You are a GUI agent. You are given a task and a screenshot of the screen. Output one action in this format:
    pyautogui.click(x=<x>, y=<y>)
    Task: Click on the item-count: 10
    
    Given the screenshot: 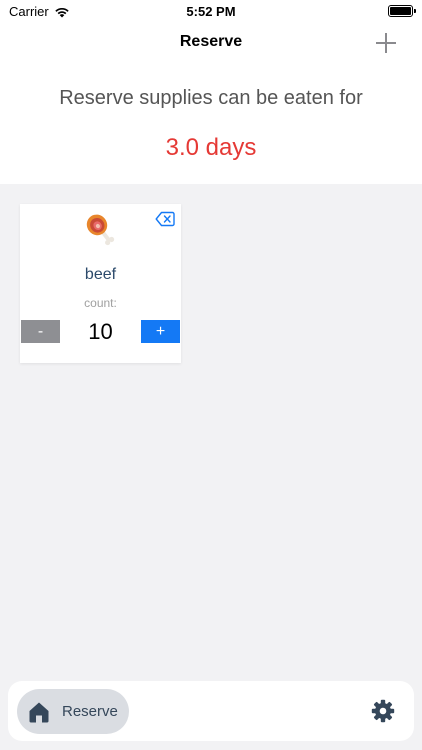 What is the action you would take?
    pyautogui.click(x=100, y=331)
    